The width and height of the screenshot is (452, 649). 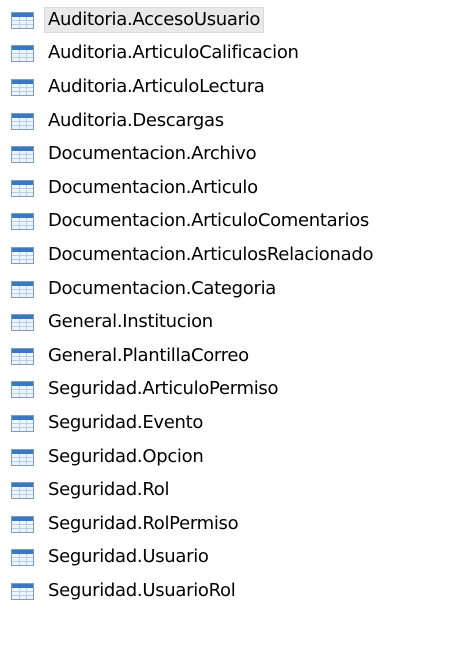 I want to click on table-item-label: General.PlantillaCorreo, so click(x=148, y=355).